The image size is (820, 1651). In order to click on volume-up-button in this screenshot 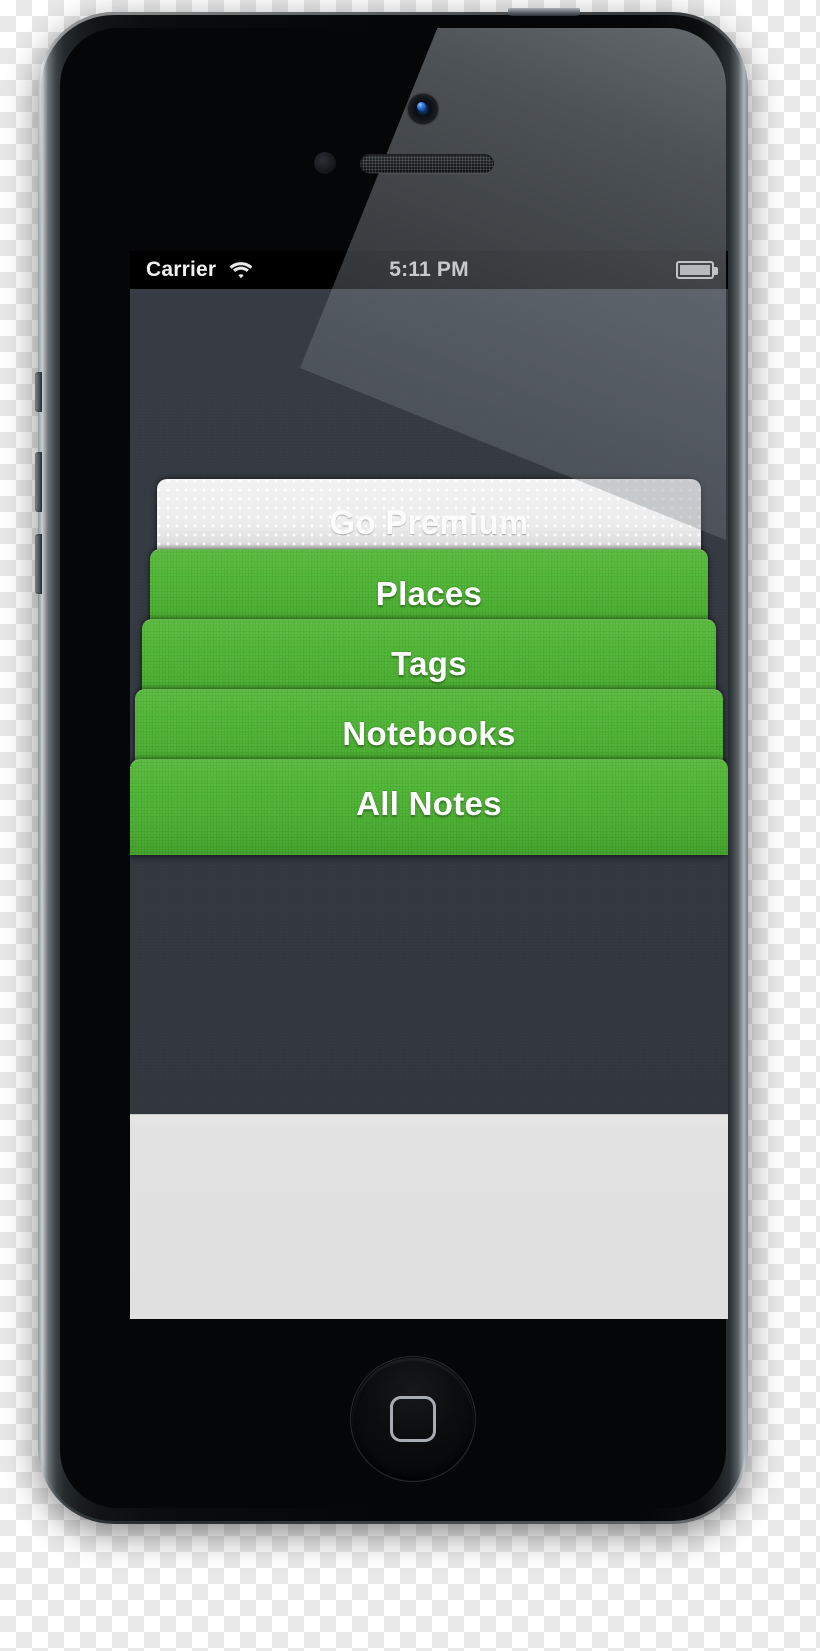, I will do `click(38, 482)`.